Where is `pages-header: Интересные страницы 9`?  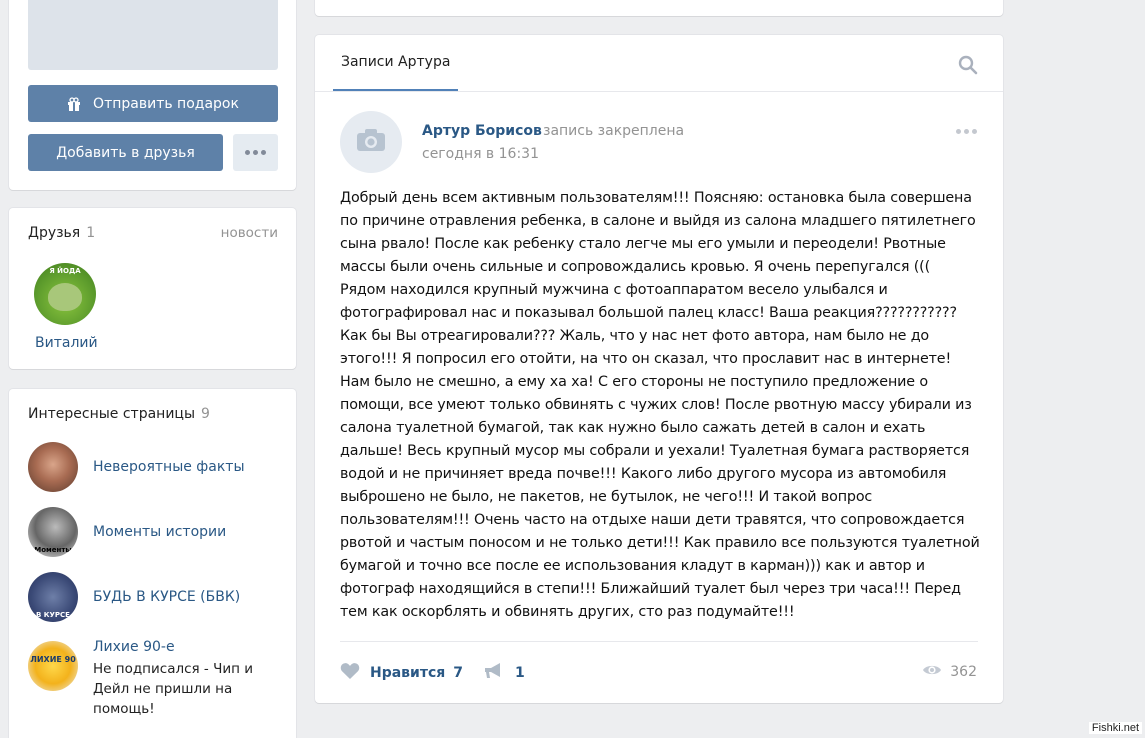 pages-header: Интересные страницы 9 is located at coordinates (119, 414).